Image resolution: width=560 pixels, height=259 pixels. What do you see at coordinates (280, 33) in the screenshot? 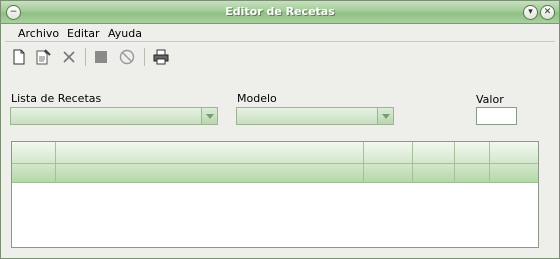
I see `menu-bar: Archivo Editar Ayuda` at bounding box center [280, 33].